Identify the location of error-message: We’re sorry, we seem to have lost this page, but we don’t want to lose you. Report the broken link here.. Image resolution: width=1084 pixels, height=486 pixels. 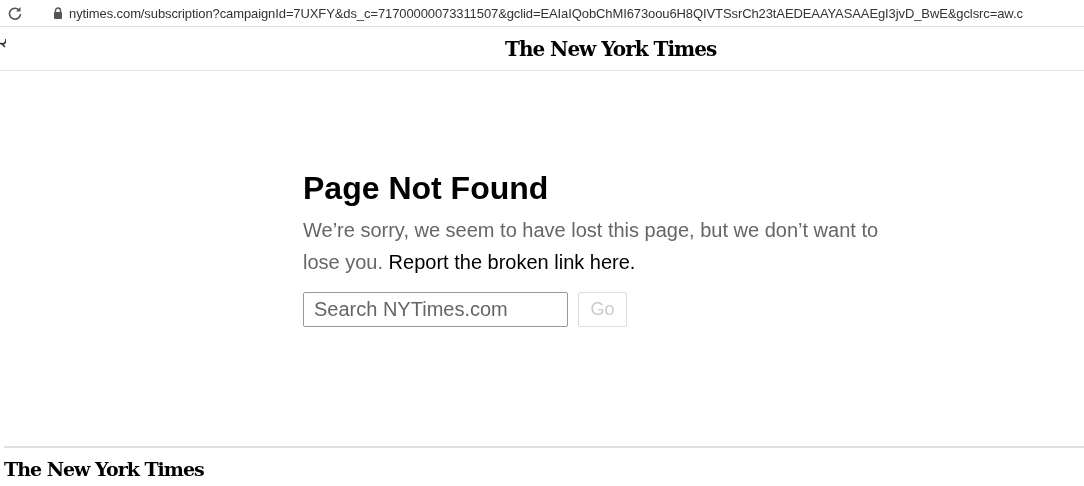
(591, 246).